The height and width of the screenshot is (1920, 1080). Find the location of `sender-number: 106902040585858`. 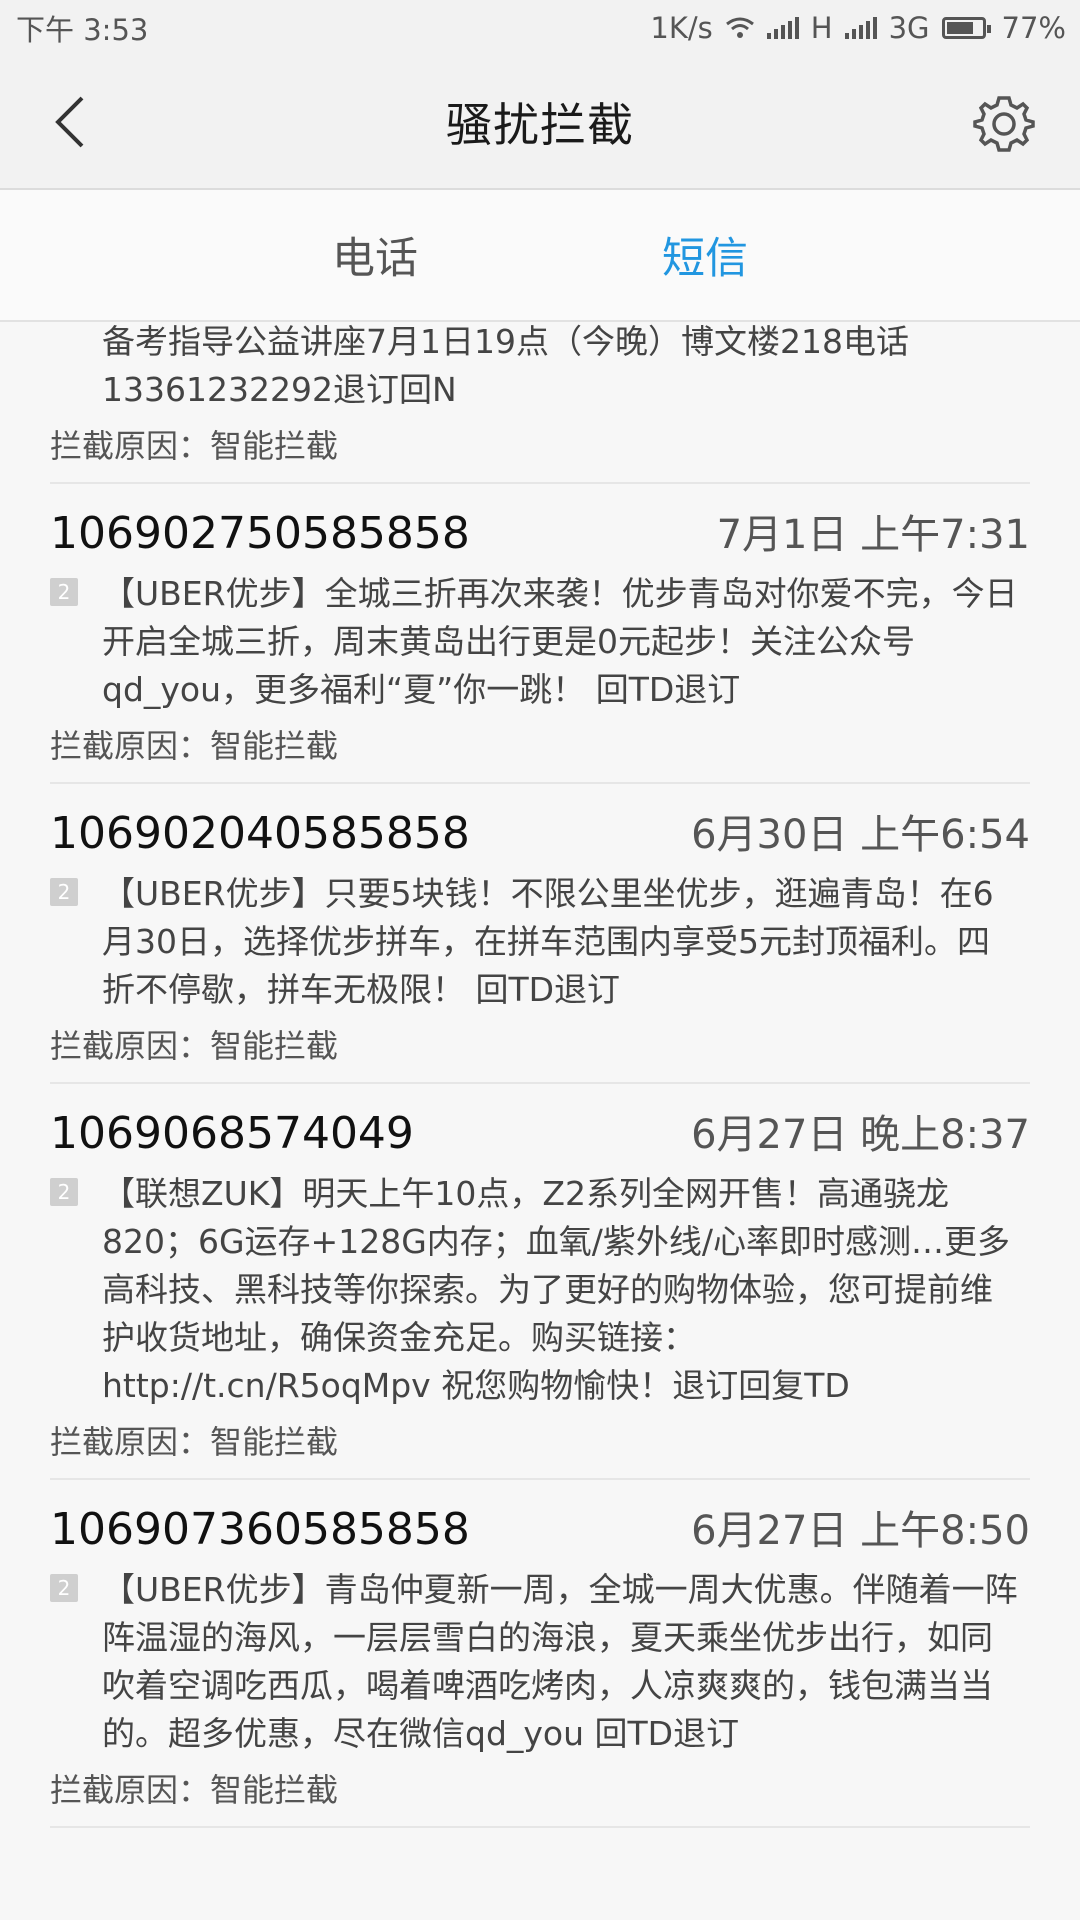

sender-number: 106902040585858 is located at coordinates (260, 833).